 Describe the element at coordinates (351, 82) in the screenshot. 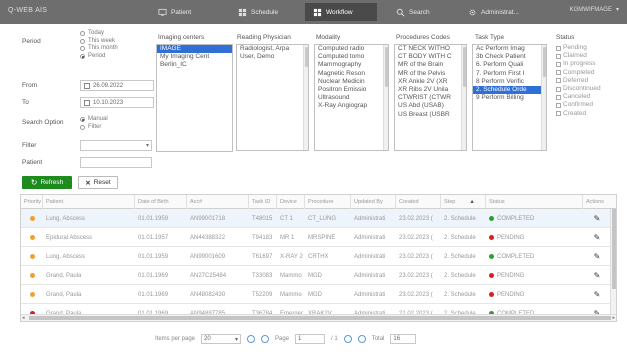

I see `list-option: Nuclear Medicin` at that location.